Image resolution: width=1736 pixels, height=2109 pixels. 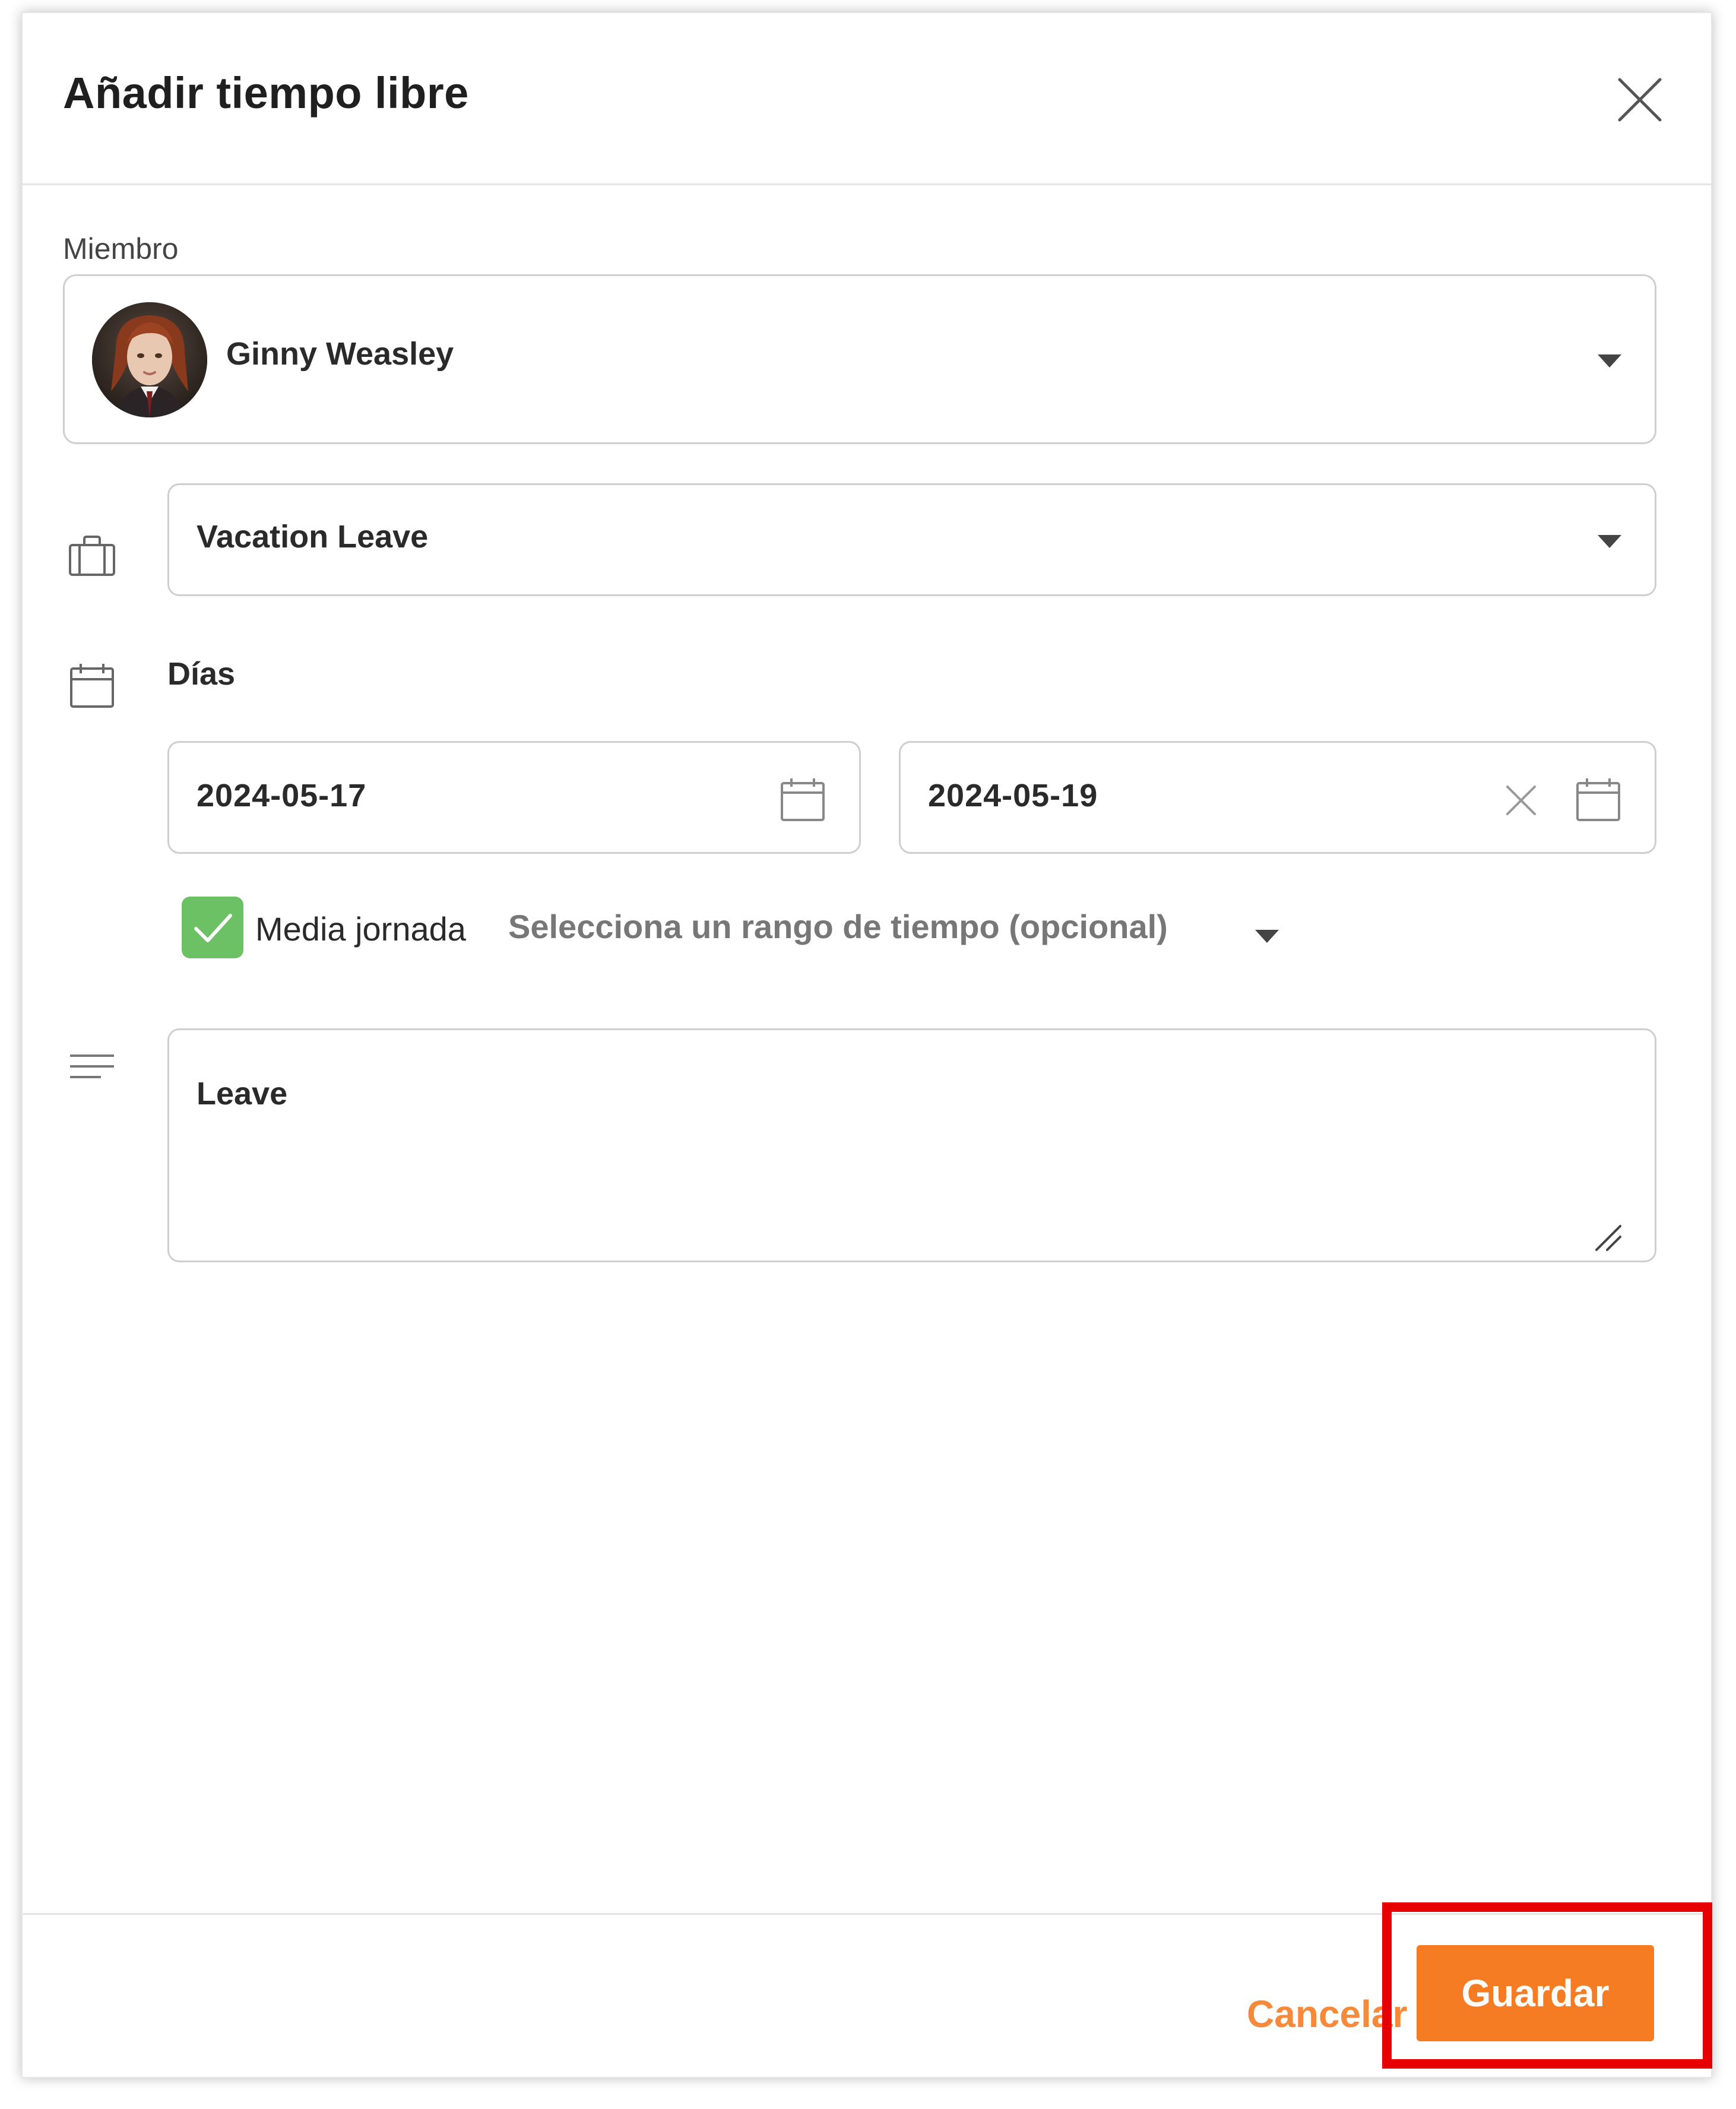 I want to click on days-label: Días, so click(x=201, y=674).